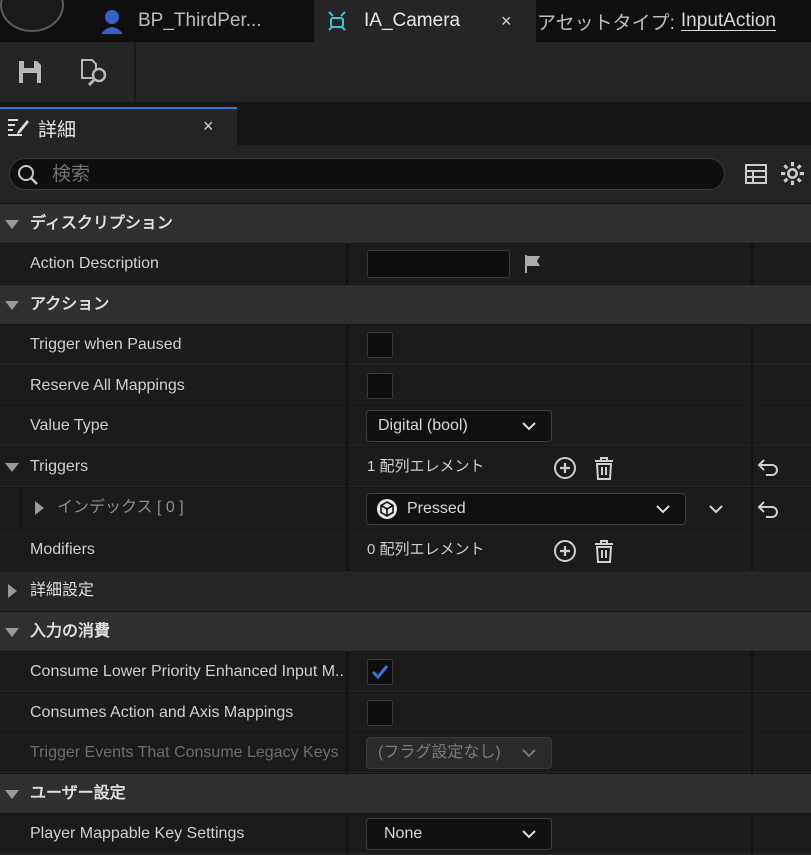 This screenshot has height=855, width=811. I want to click on details-tab-label: 詳細, so click(57, 130).